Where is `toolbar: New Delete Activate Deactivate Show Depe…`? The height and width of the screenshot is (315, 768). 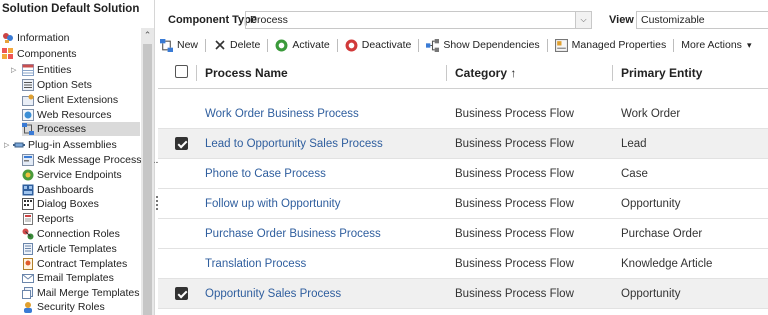 toolbar: New Delete Activate Deactivate Show Depe… is located at coordinates (455, 45).